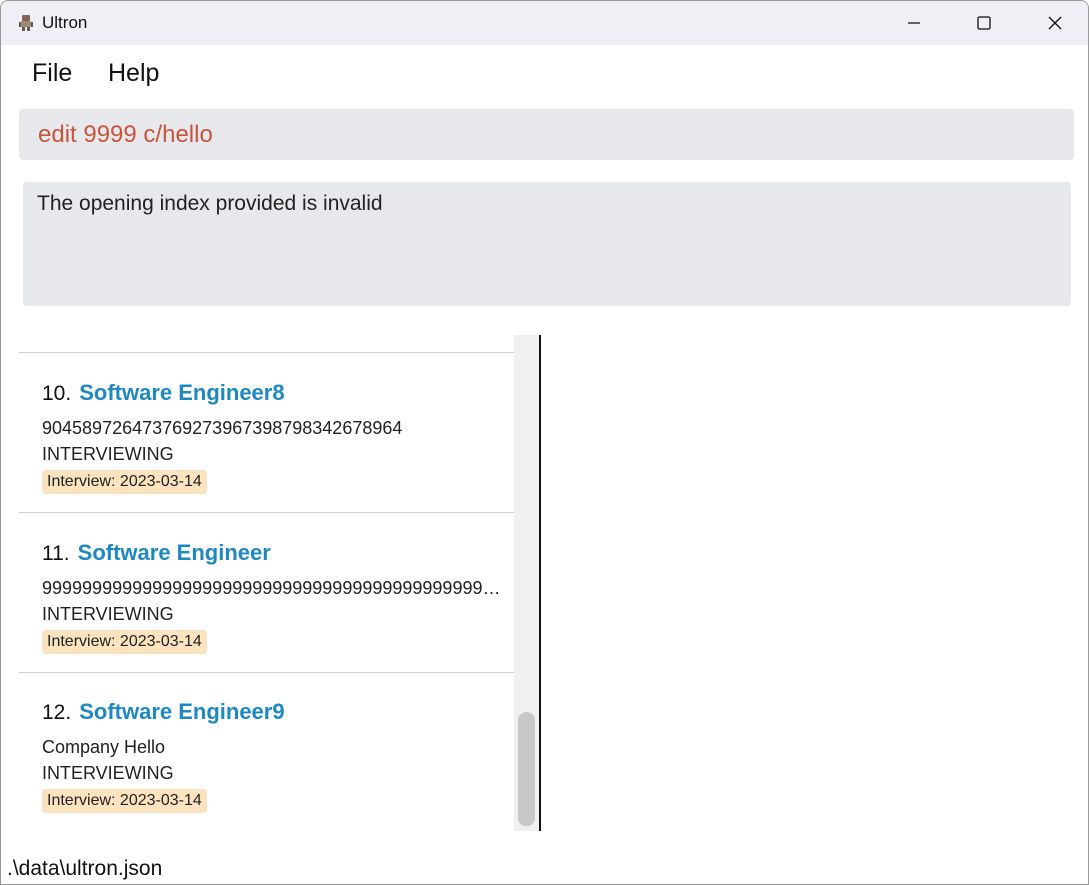 Image resolution: width=1089 pixels, height=885 pixels. Describe the element at coordinates (52, 73) in the screenshot. I see `menu-file: File` at that location.